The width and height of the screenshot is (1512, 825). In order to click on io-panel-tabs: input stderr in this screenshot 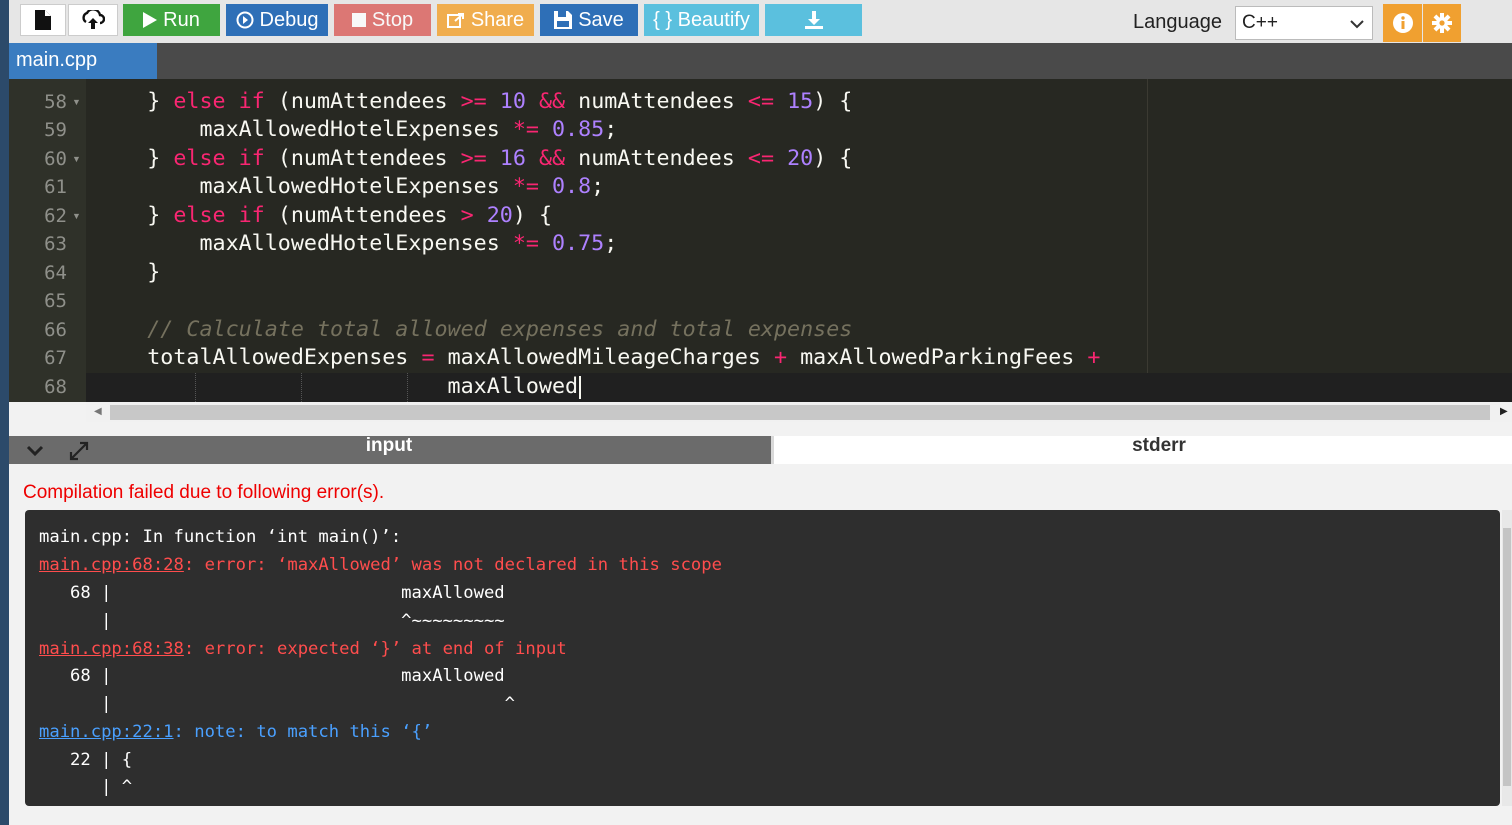, I will do `click(760, 450)`.